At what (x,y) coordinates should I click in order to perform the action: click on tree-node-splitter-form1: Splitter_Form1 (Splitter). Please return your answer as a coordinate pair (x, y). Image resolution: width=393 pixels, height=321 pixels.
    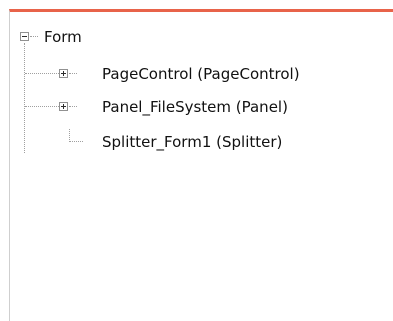
    Looking at the image, I should click on (201, 141).